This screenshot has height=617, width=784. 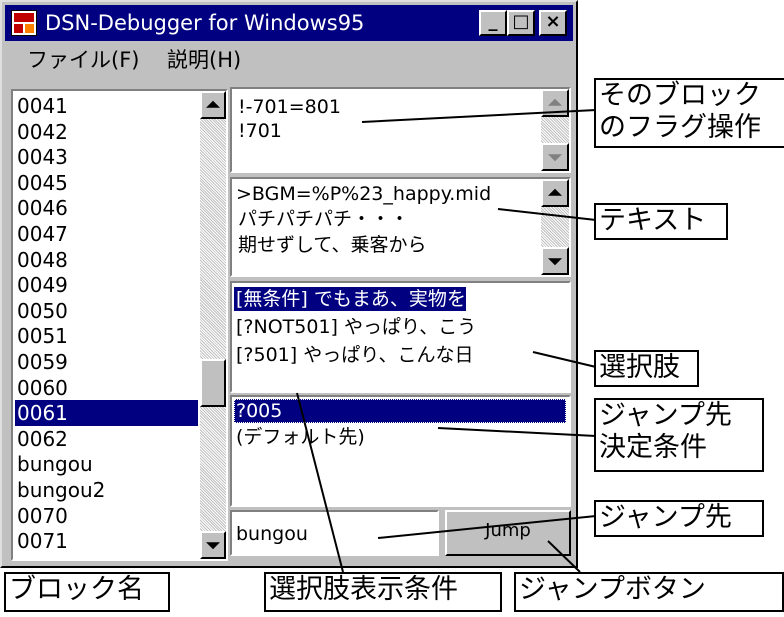 What do you see at coordinates (680, 127) in the screenshot?
I see `callout-flag-ops-line: のフラグ操作` at bounding box center [680, 127].